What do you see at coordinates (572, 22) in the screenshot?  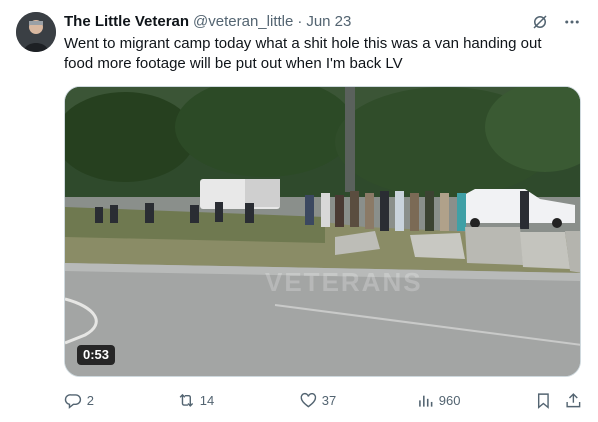 I see `more-icon` at bounding box center [572, 22].